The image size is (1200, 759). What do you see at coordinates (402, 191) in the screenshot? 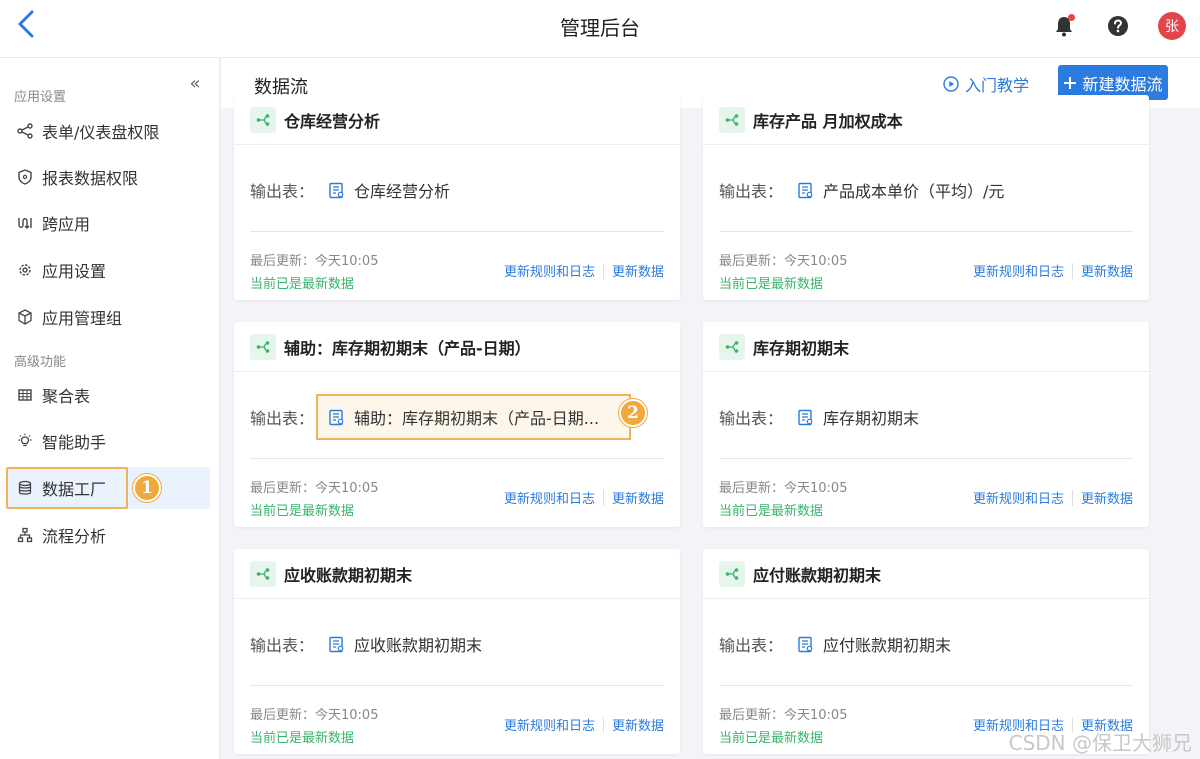
I see `output-table-name: 仓库经营分析` at bounding box center [402, 191].